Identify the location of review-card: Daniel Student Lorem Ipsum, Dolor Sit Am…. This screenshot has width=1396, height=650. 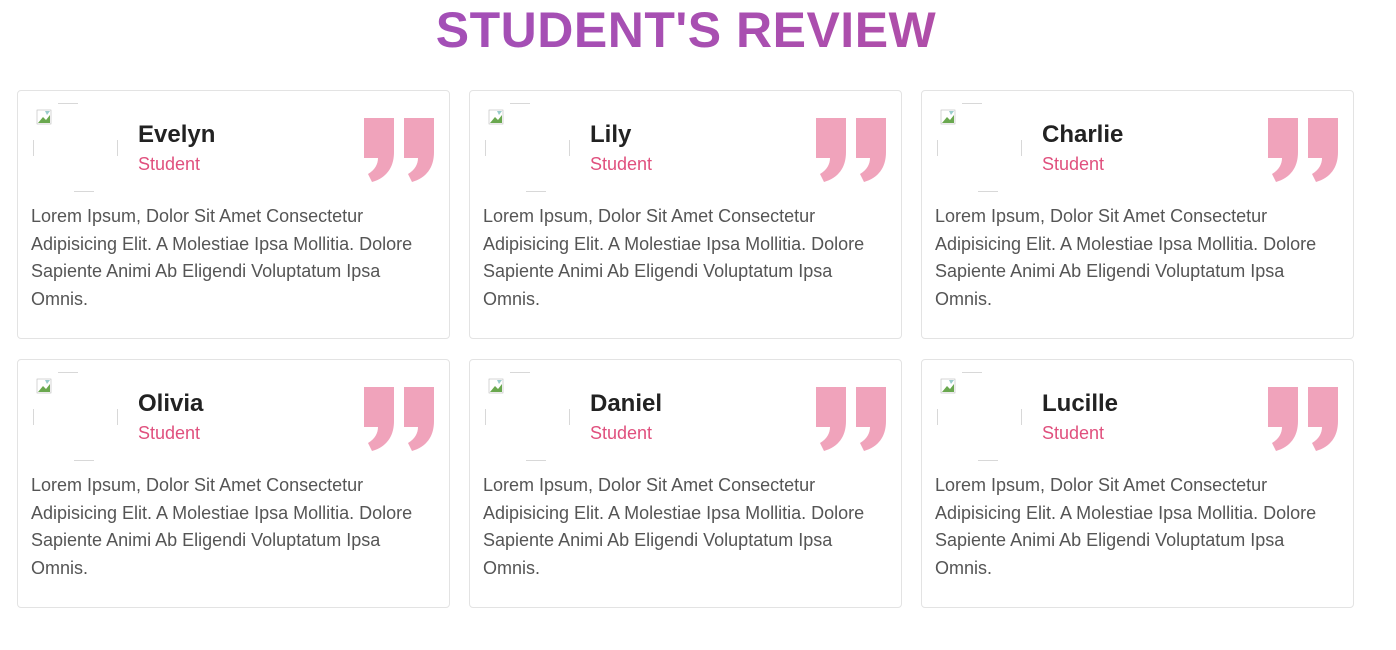
(685, 483).